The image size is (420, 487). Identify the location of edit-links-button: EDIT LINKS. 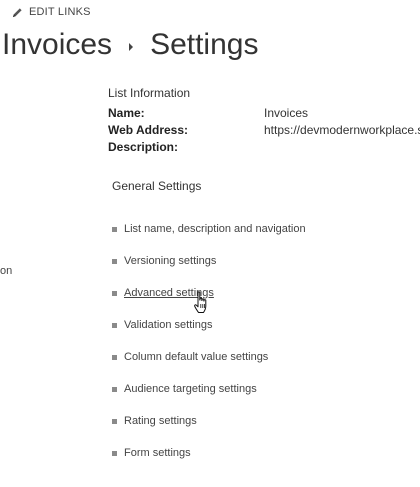
(51, 12).